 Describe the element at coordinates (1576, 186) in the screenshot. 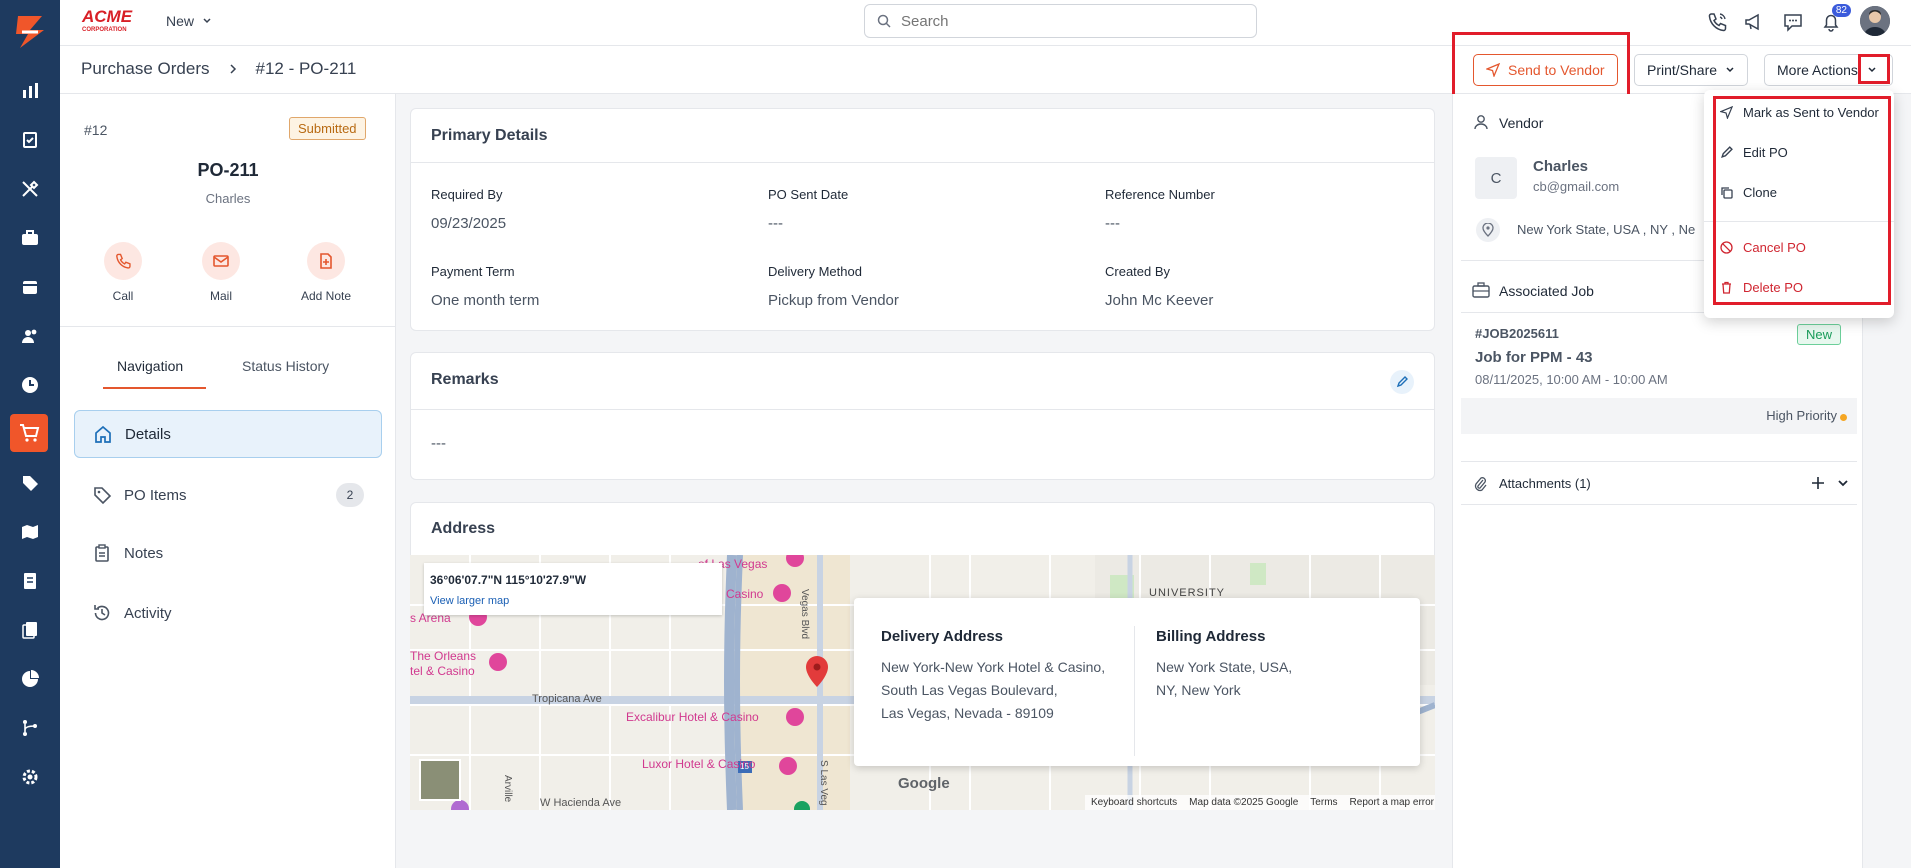

I see `vendor-email: cb@gmail.com` at that location.